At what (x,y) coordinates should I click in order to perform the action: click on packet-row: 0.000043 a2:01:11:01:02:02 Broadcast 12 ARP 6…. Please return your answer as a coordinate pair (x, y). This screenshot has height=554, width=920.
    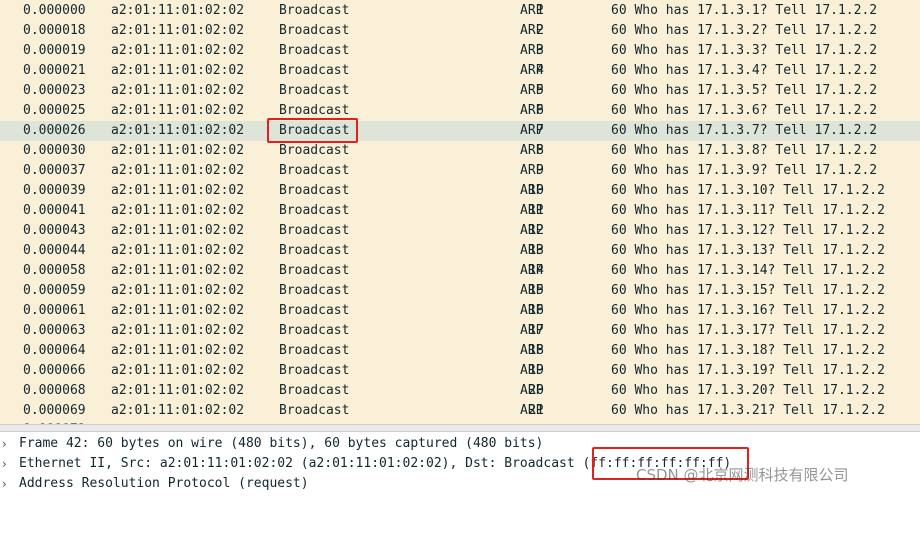
    Looking at the image, I should click on (460, 231).